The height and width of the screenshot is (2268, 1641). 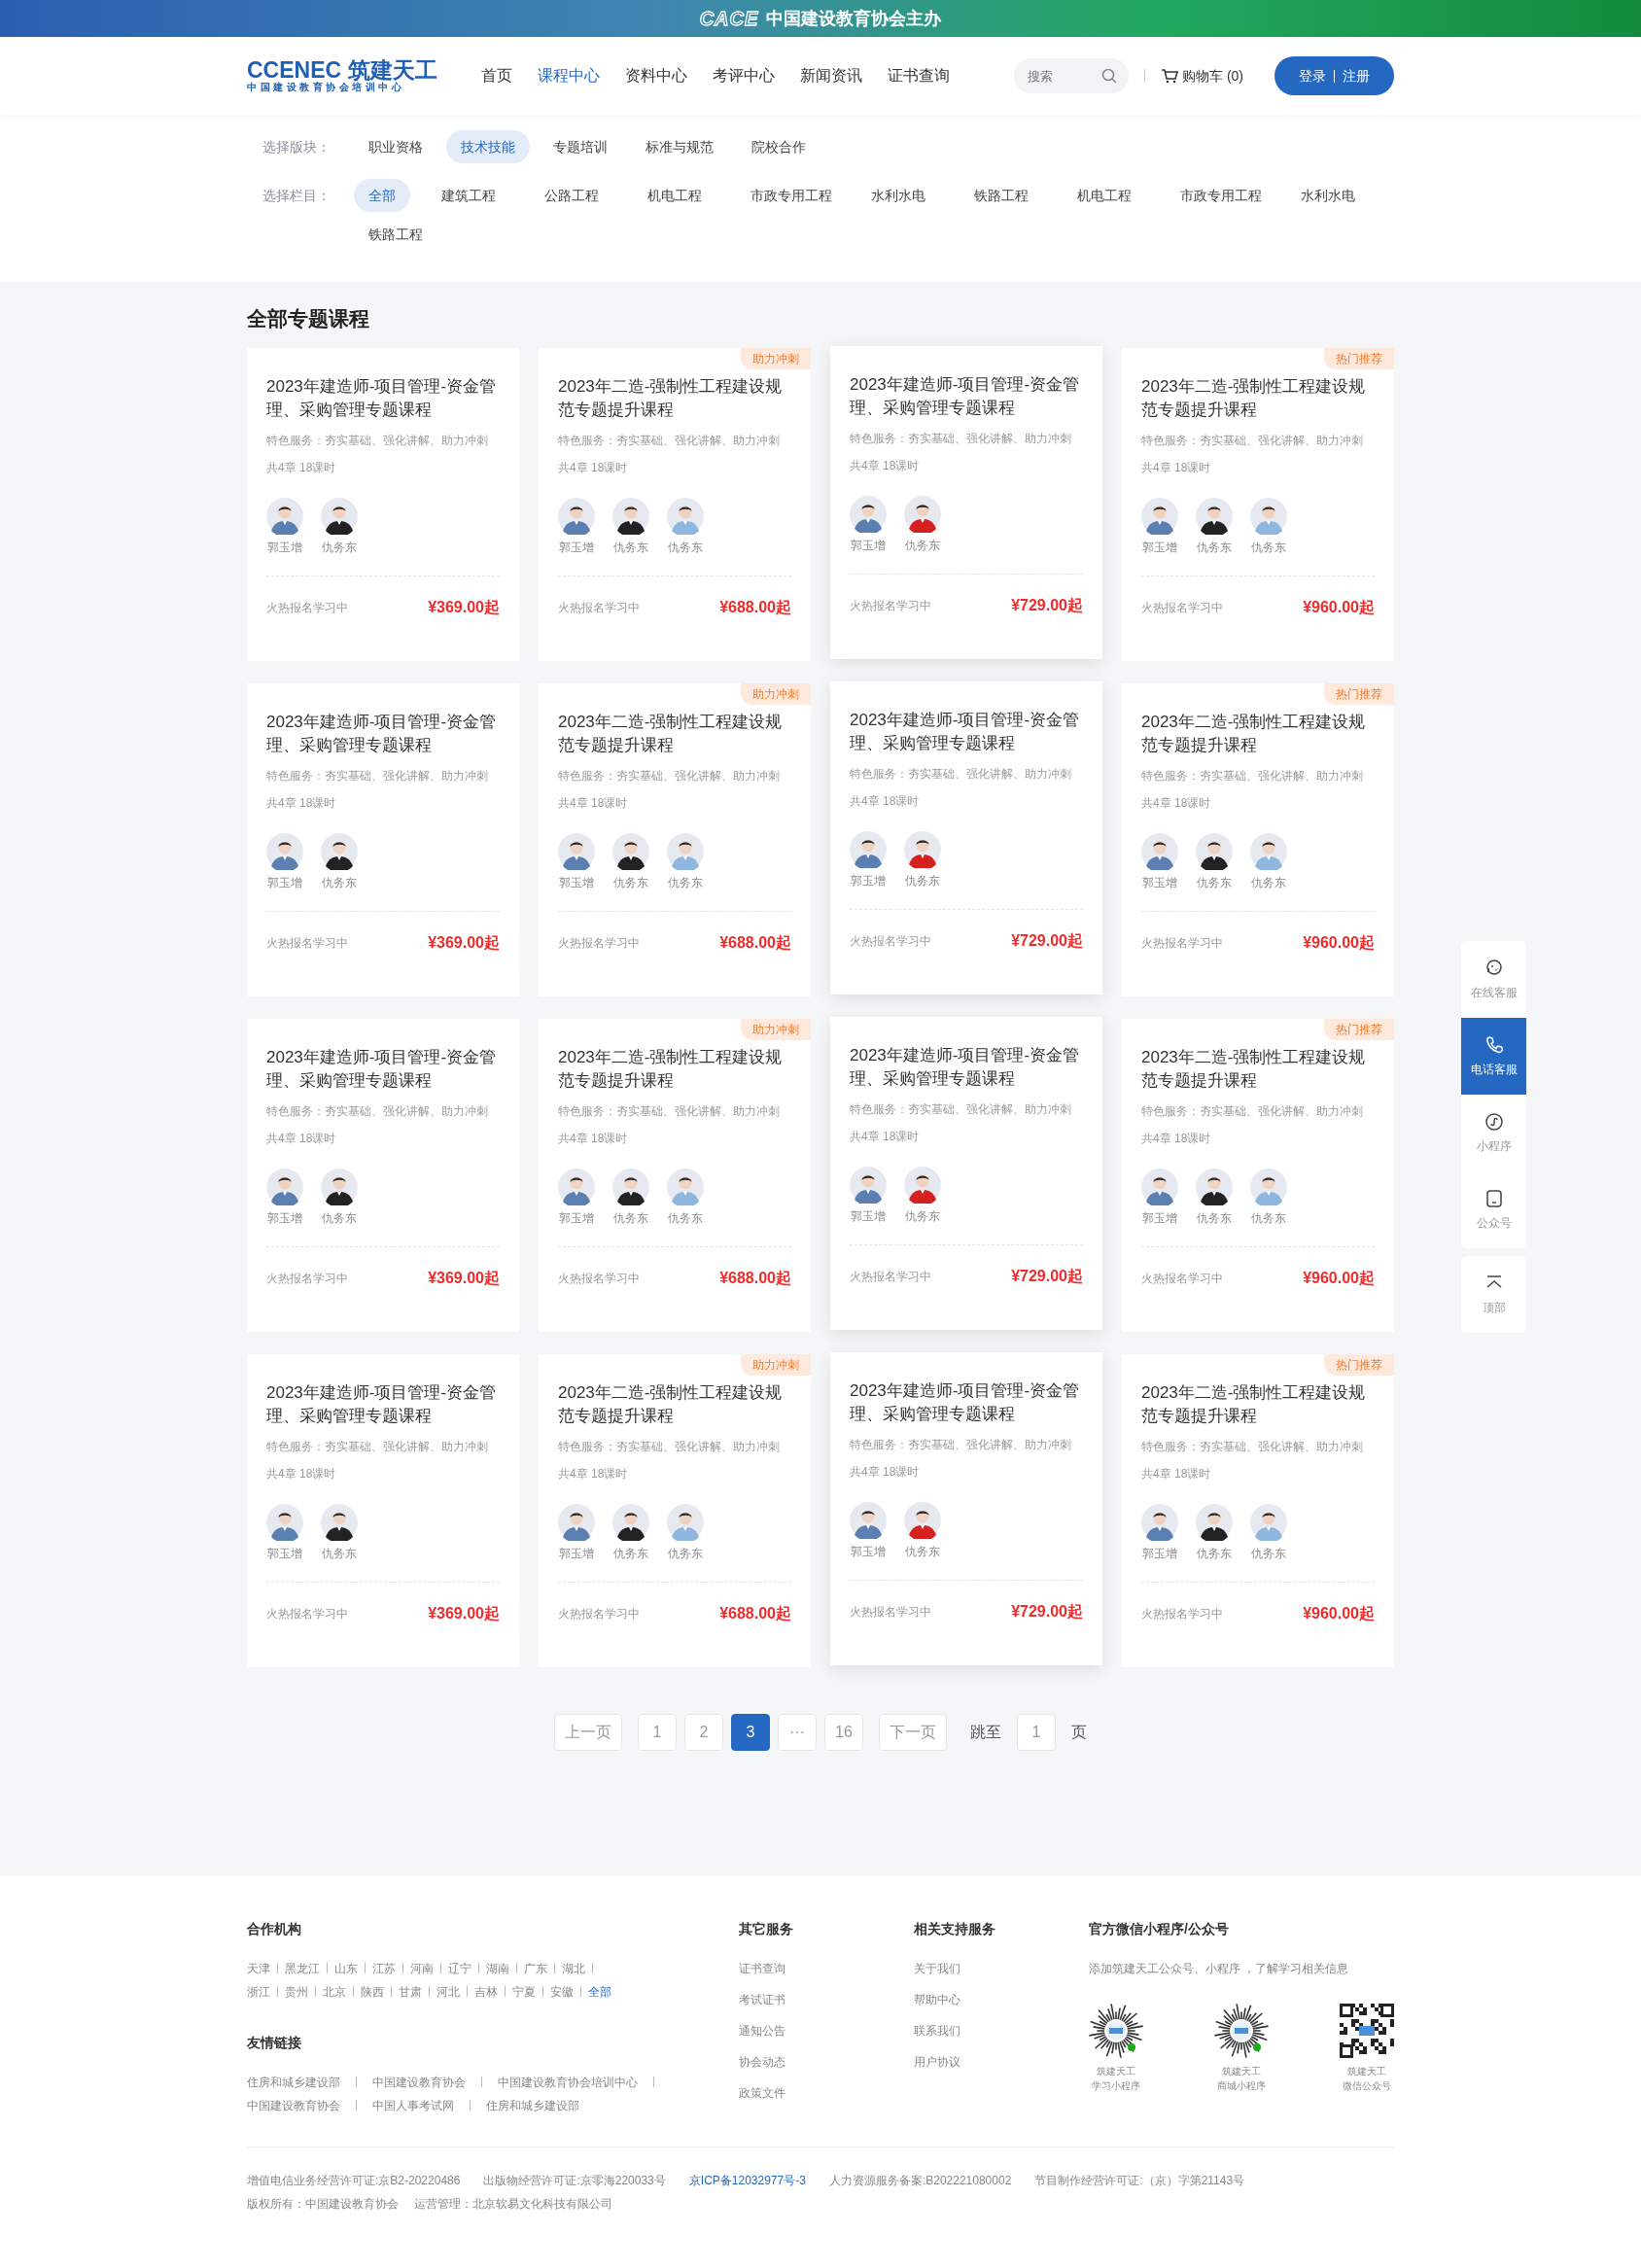 I want to click on footer-link: 黑龙江, so click(x=302, y=1969).